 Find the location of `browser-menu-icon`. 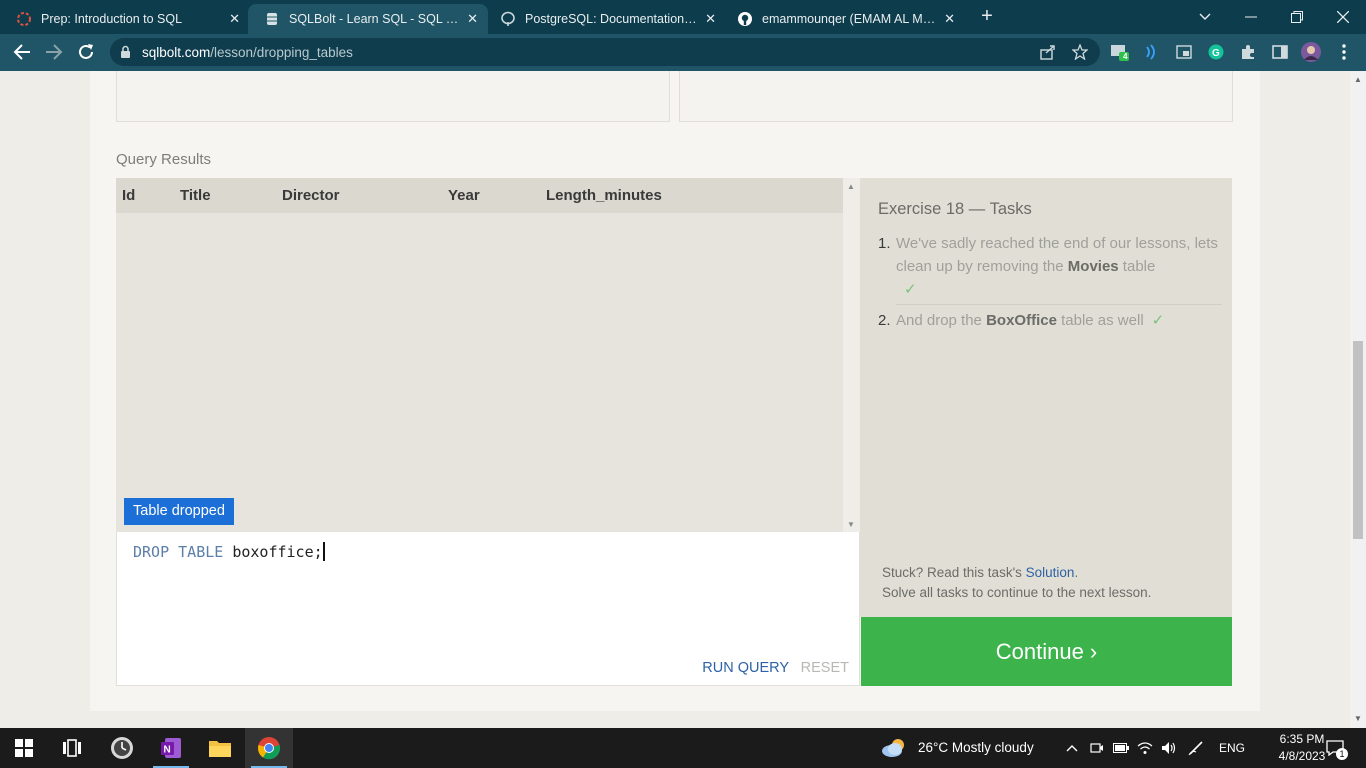

browser-menu-icon is located at coordinates (1344, 52).